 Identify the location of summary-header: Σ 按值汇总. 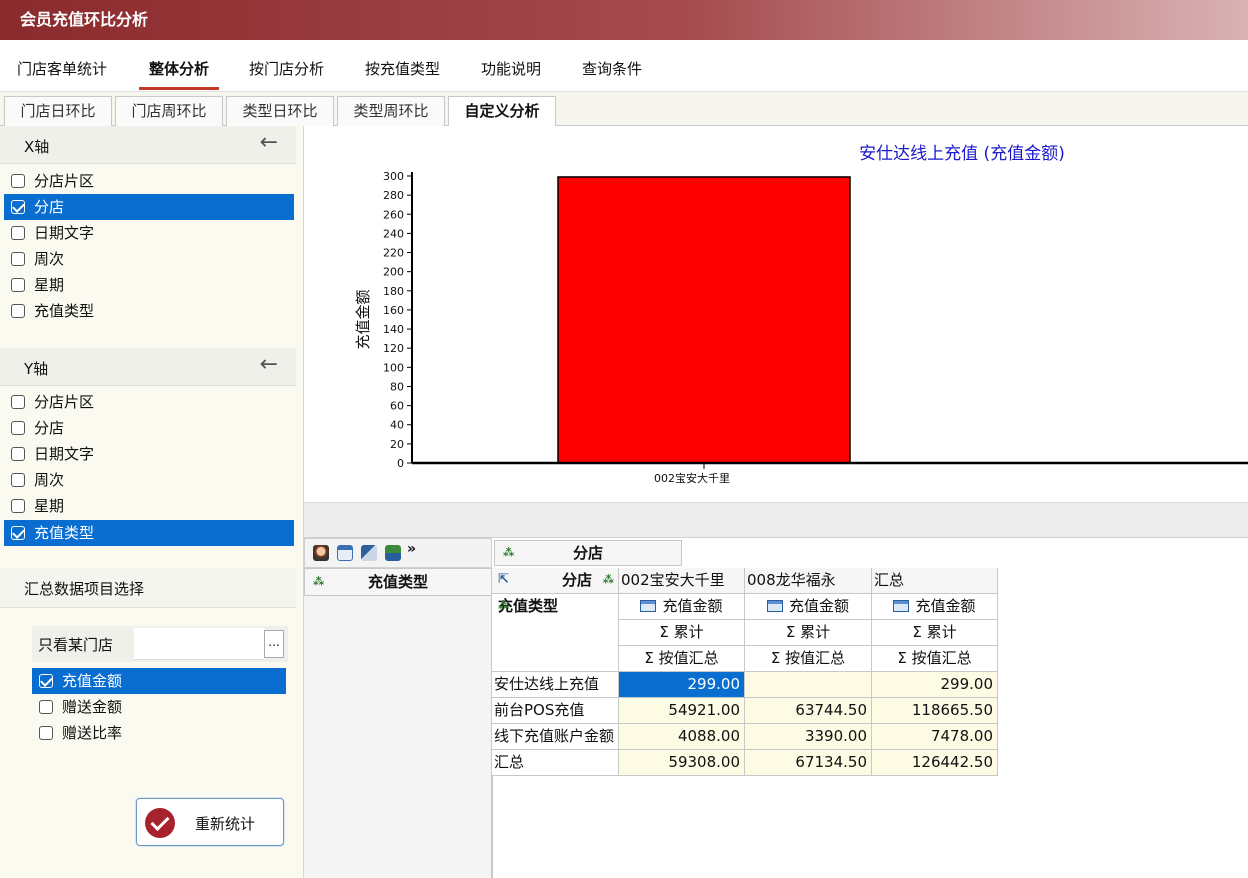
(682, 659).